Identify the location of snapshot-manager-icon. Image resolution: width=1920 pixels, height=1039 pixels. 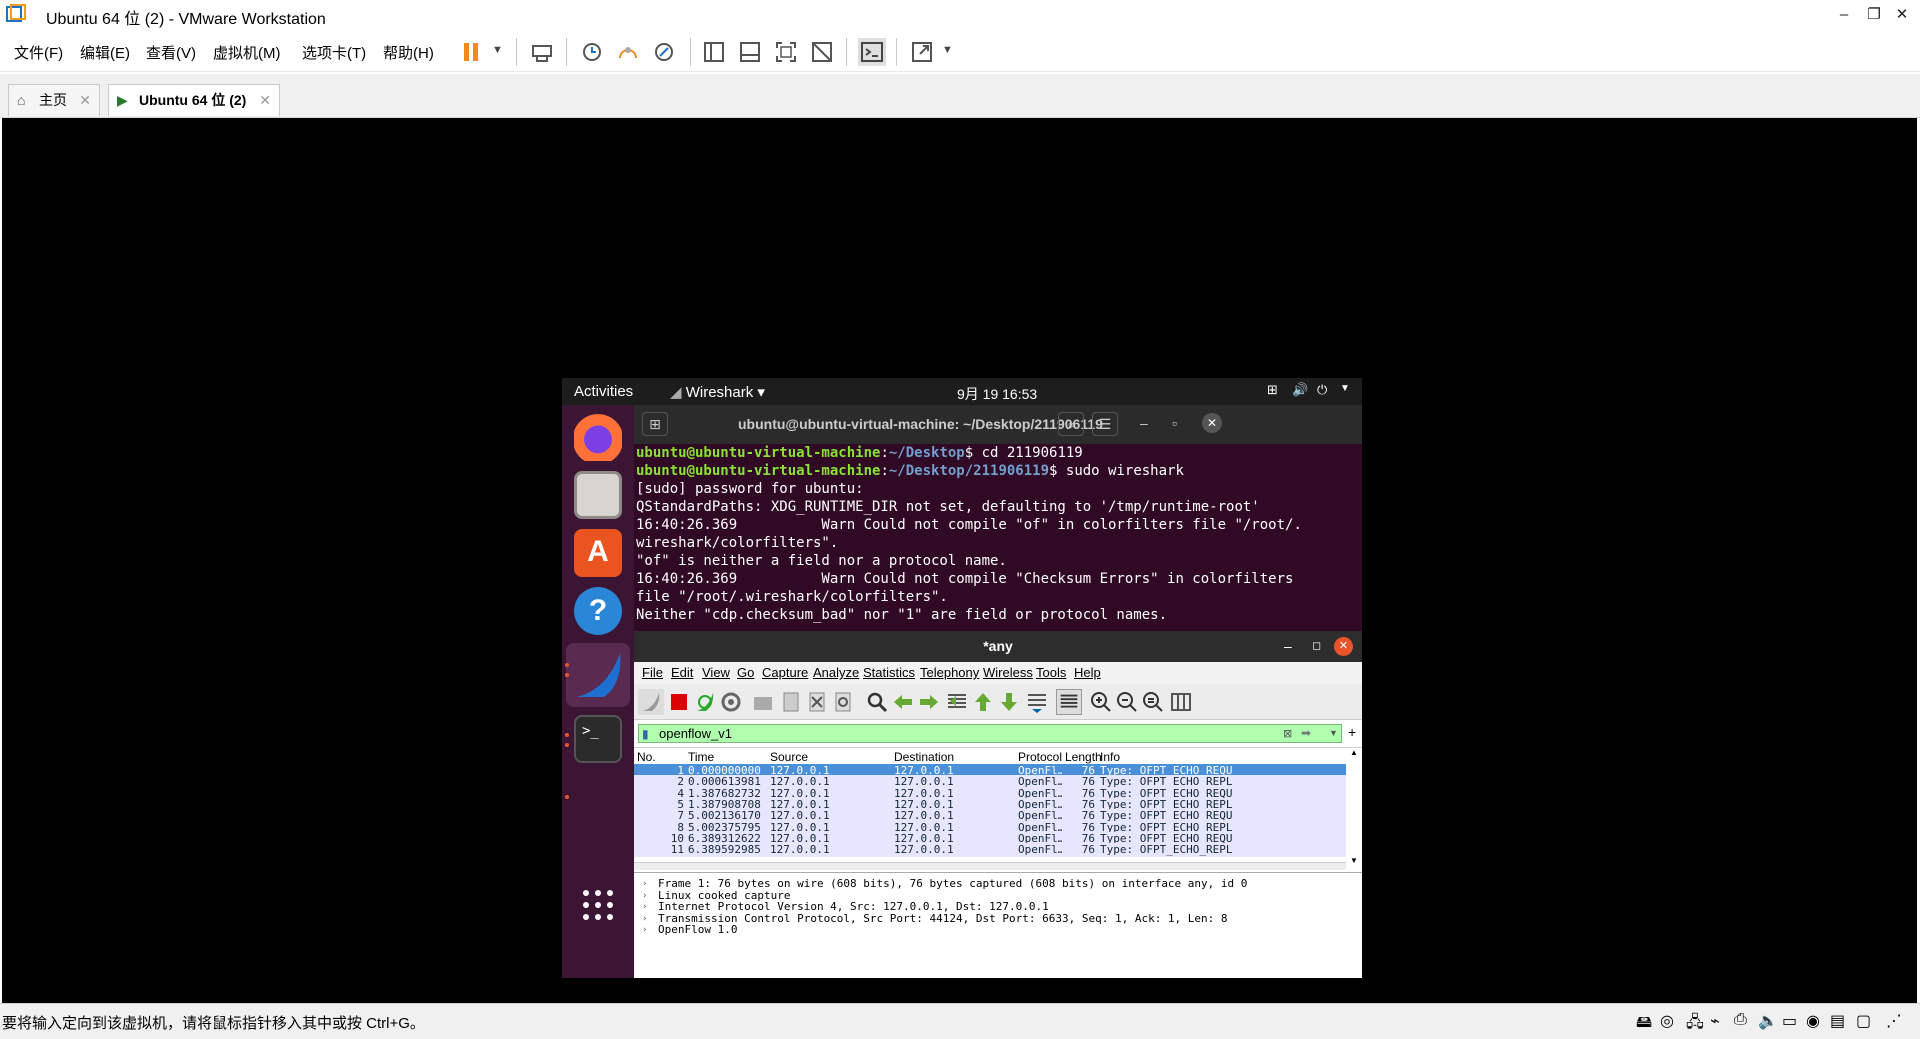
(664, 52).